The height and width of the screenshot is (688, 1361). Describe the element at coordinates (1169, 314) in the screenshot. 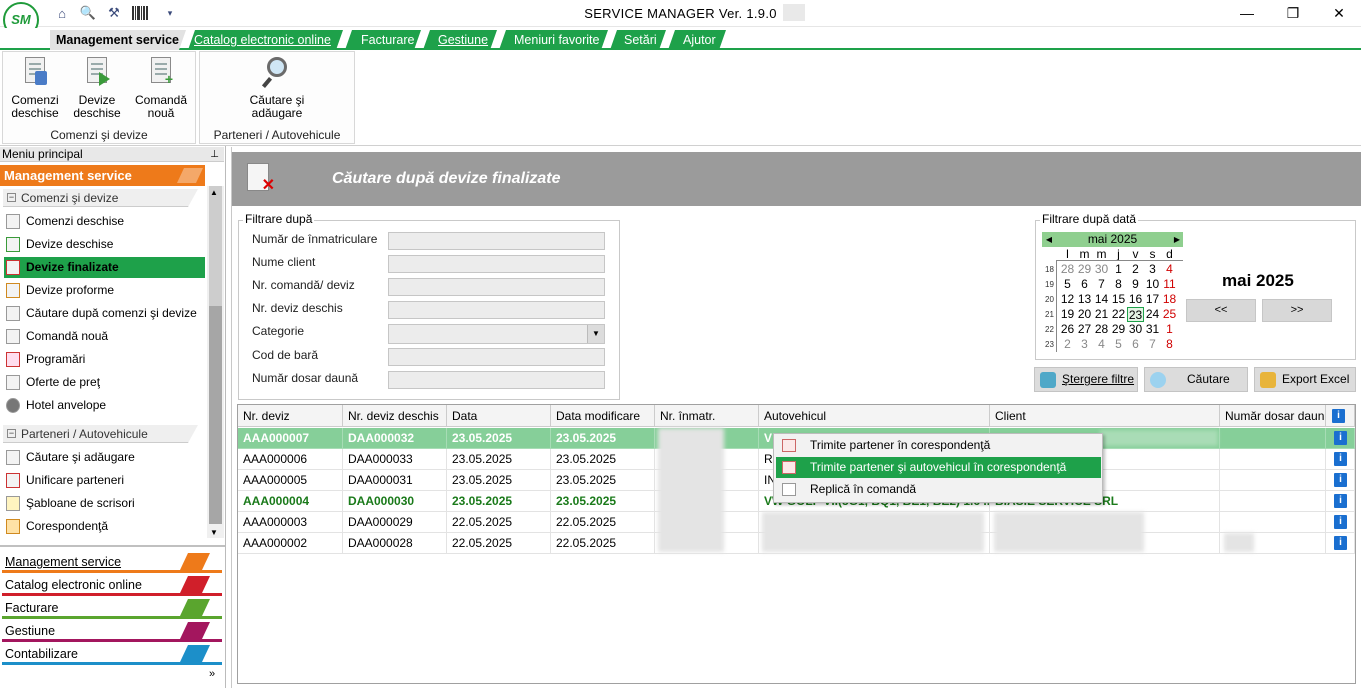

I see `calendar-day: 25` at that location.